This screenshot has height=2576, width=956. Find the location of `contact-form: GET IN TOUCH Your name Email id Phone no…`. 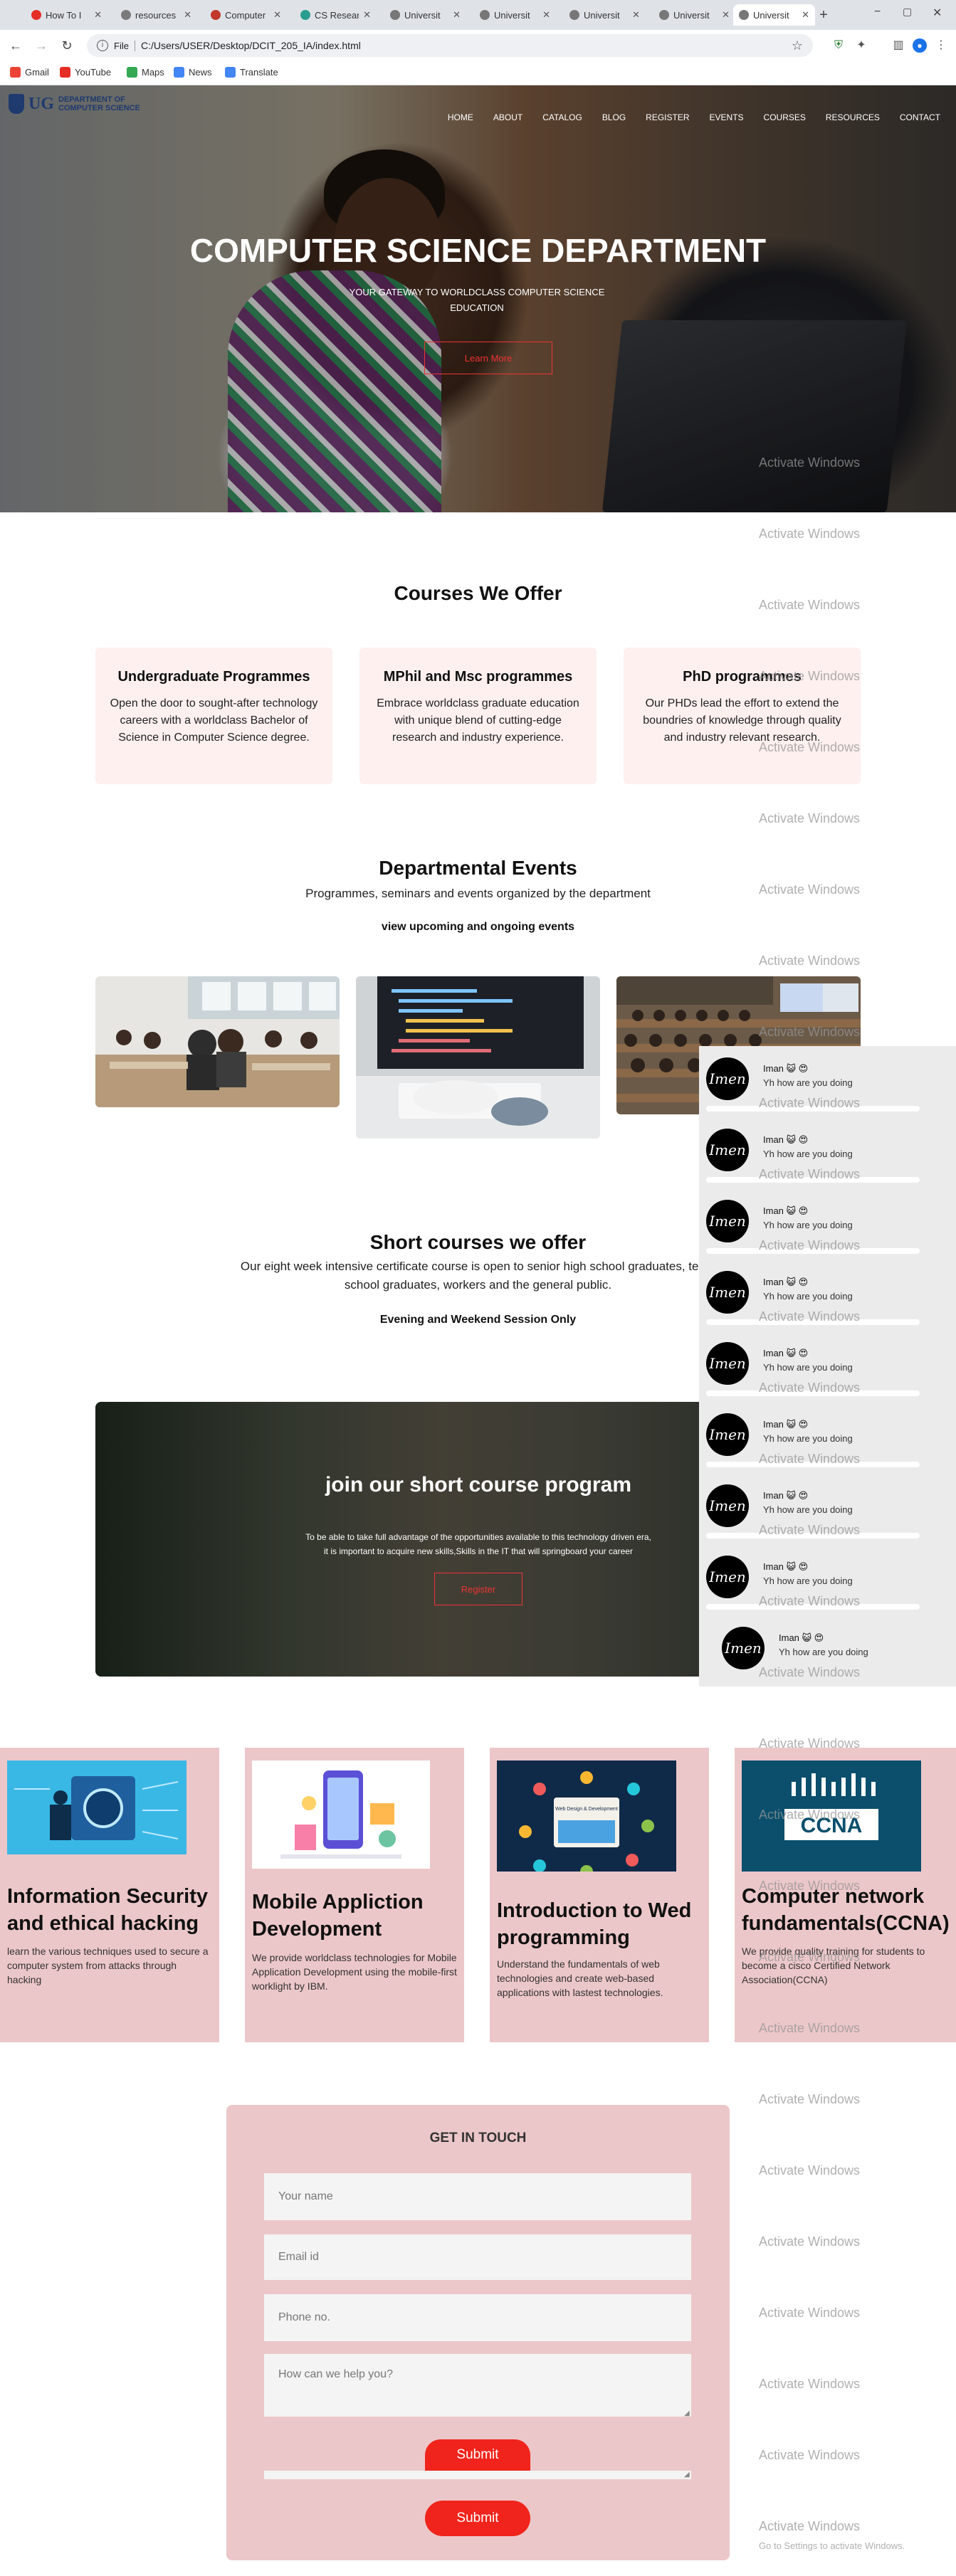

contact-form: GET IN TOUCH Your name Email id Phone no… is located at coordinates (478, 2332).